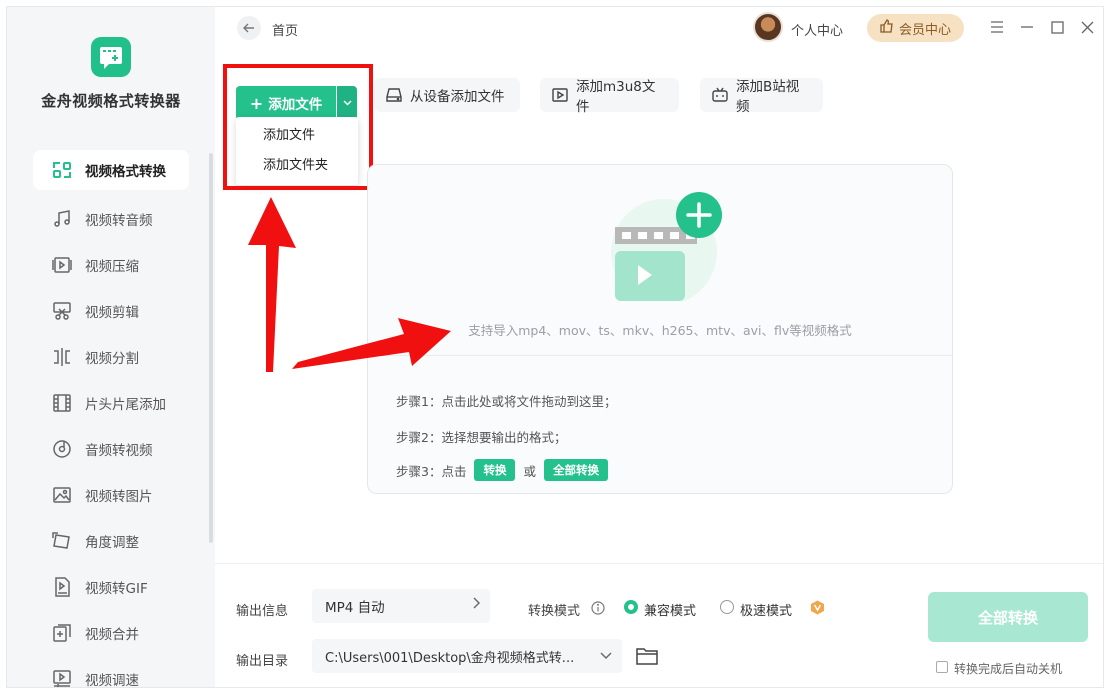 This screenshot has width=1108, height=692. What do you see at coordinates (766, 609) in the screenshot?
I see `fast-mode-label: 极速模式` at bounding box center [766, 609].